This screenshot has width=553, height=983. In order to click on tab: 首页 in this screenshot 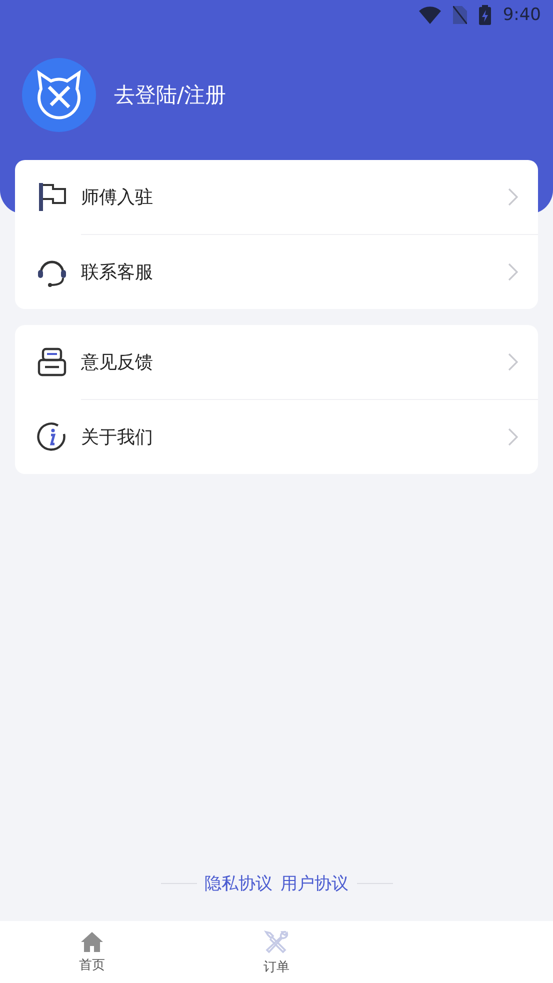, I will do `click(92, 952)`.